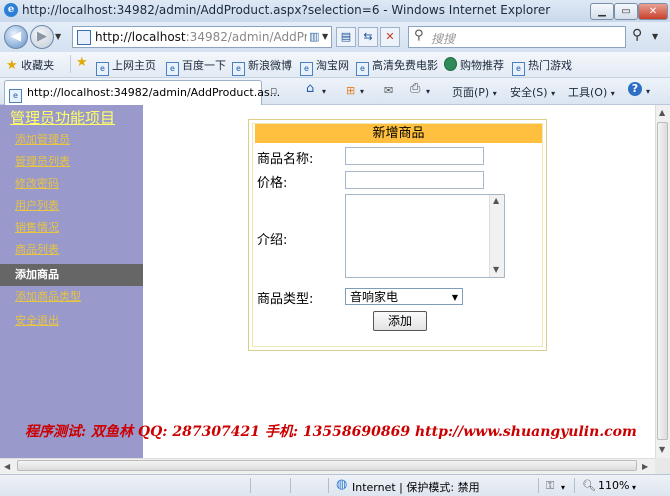 The width and height of the screenshot is (670, 496). What do you see at coordinates (7, 466) in the screenshot?
I see `scroll-left-icon: ◀` at bounding box center [7, 466].